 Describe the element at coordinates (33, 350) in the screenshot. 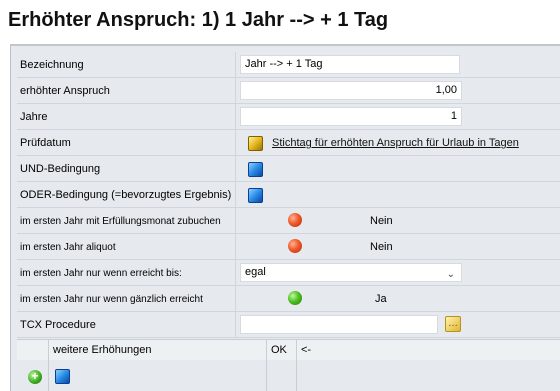

I see `grid-header-blank` at that location.